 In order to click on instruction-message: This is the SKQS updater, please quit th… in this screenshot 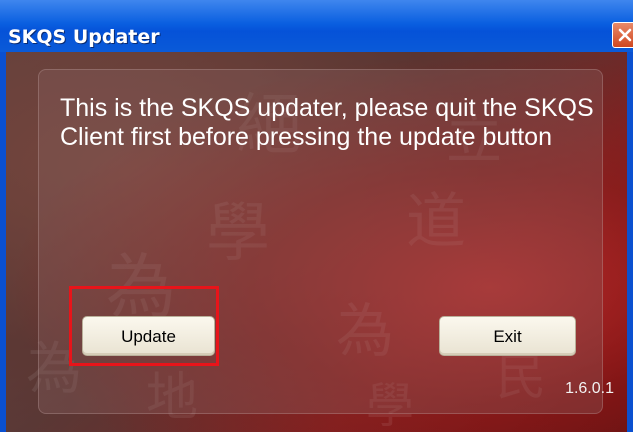, I will do `click(327, 122)`.